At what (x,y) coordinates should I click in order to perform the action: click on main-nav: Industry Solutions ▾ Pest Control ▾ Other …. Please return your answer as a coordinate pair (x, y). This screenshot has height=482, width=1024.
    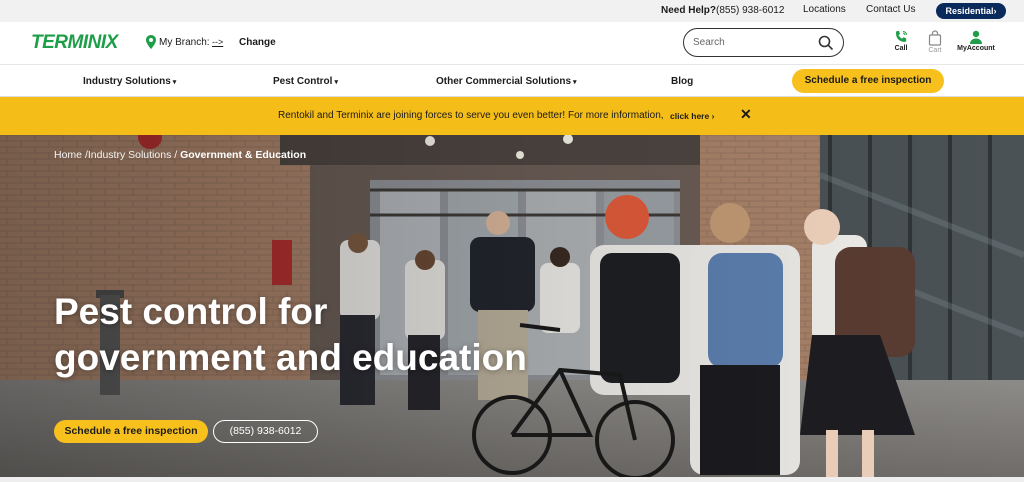
    Looking at the image, I should click on (512, 80).